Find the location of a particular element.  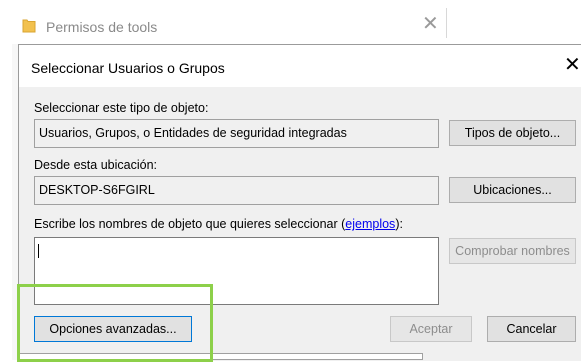

dialog-titlebar: Seleccionar Usuarios o Grupos ✕ is located at coordinates (300, 66).